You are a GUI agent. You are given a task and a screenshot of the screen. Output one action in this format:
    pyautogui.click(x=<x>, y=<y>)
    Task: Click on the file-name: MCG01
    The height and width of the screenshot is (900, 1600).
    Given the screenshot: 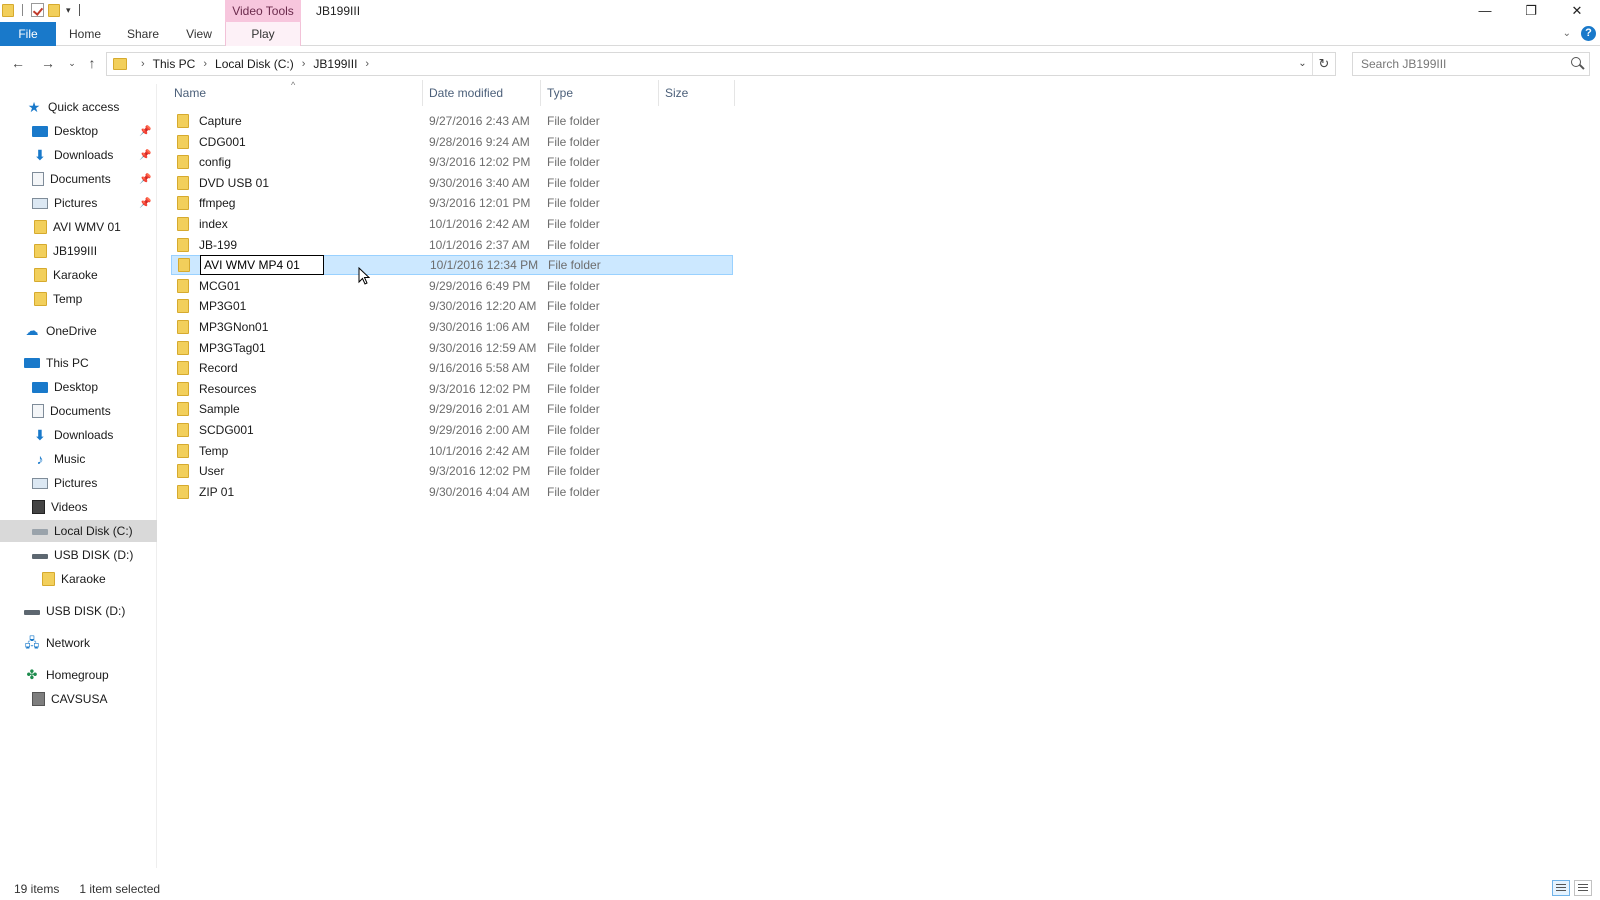 What is the action you would take?
    pyautogui.click(x=316, y=286)
    